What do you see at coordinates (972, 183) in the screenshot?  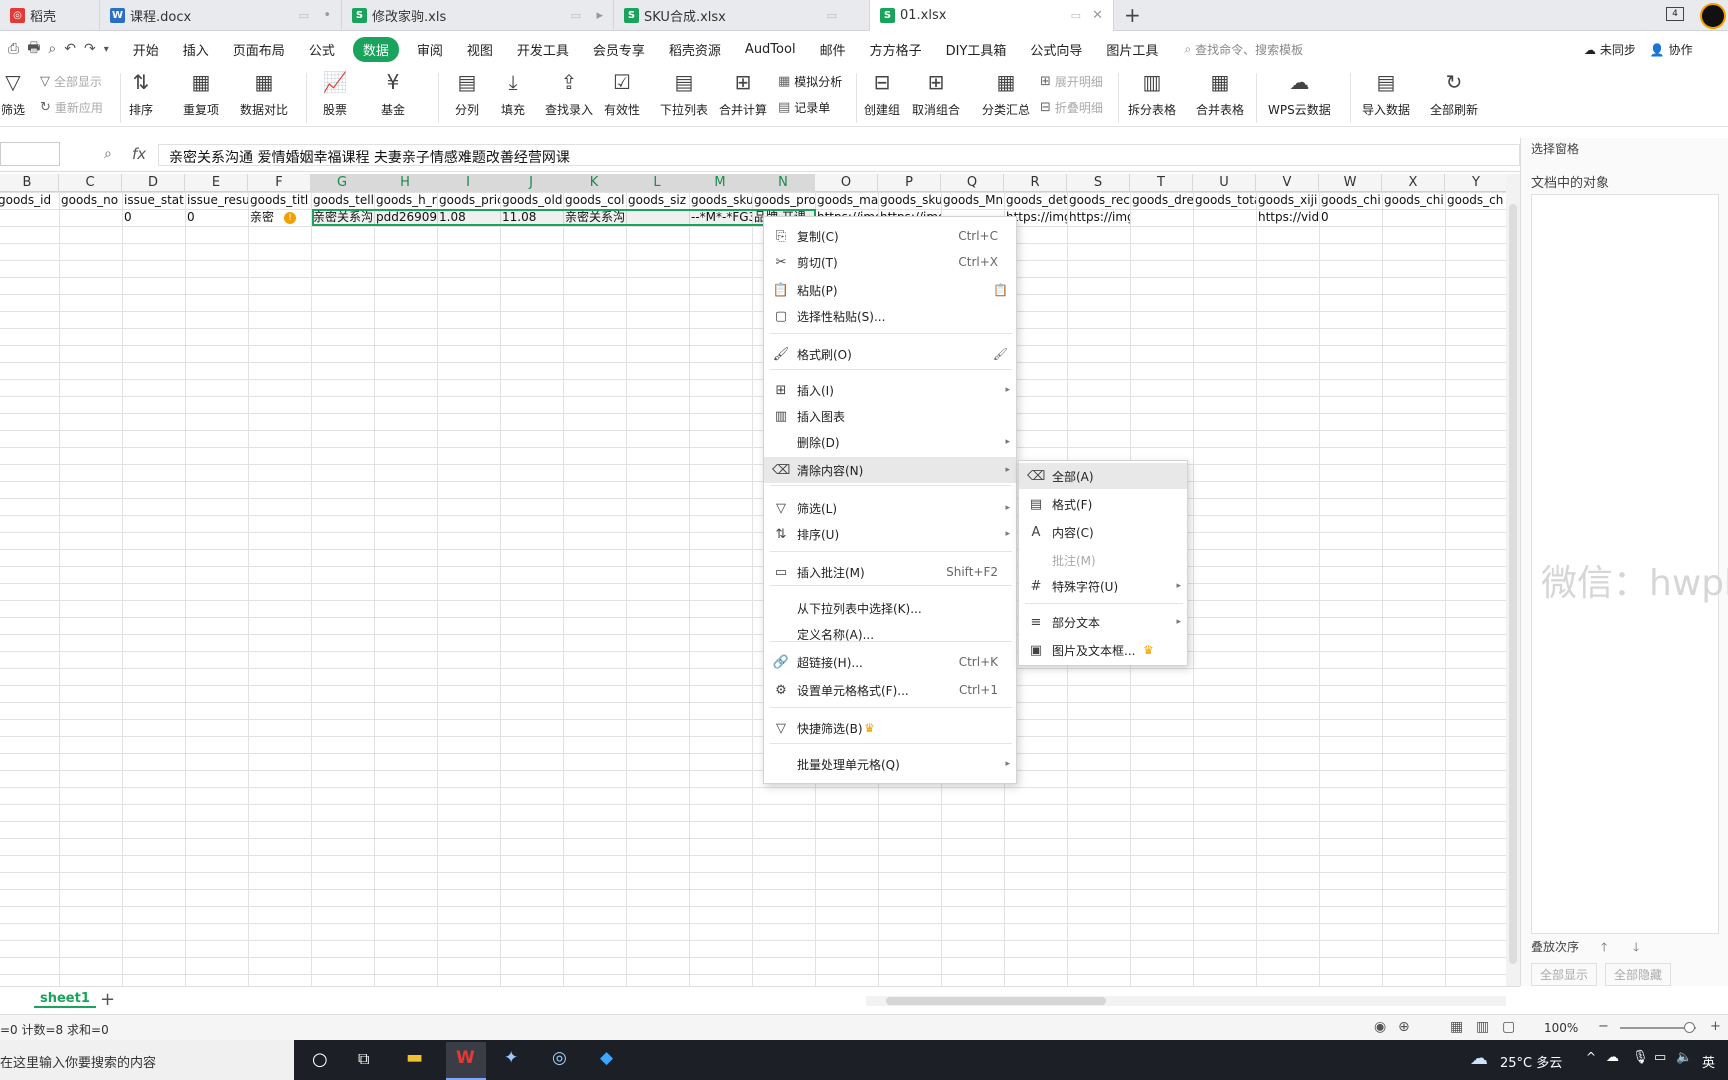 I see `column-header-Q: Q` at bounding box center [972, 183].